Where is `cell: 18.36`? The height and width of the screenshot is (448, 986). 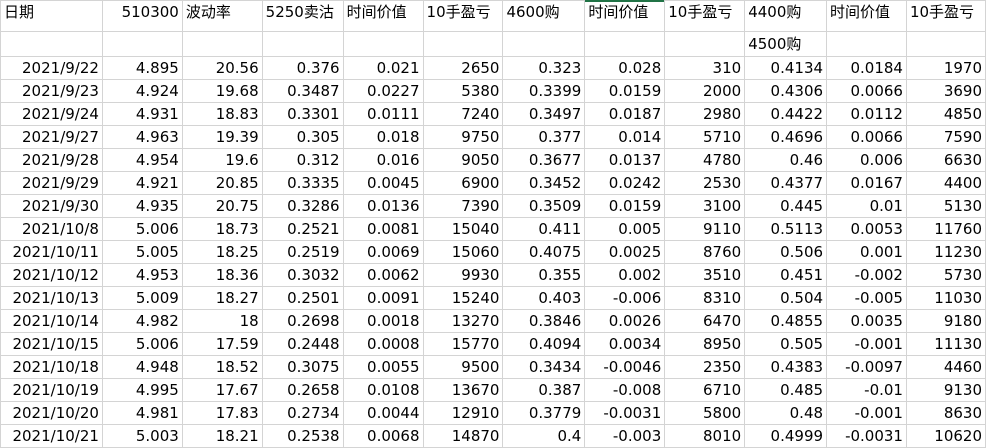 cell: 18.36 is located at coordinates (222, 275).